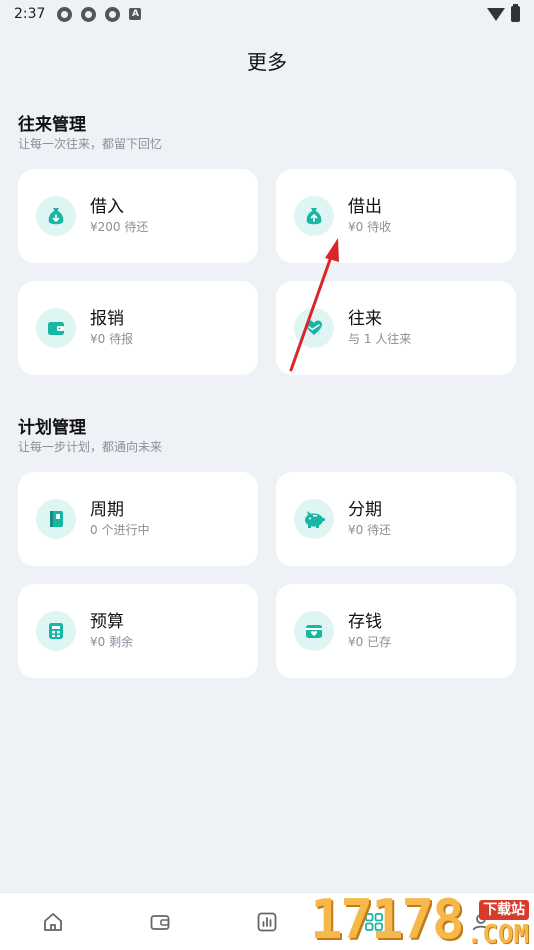 The width and height of the screenshot is (534, 950). I want to click on card-lend-out: 借出 ¥0 待收, so click(396, 216).